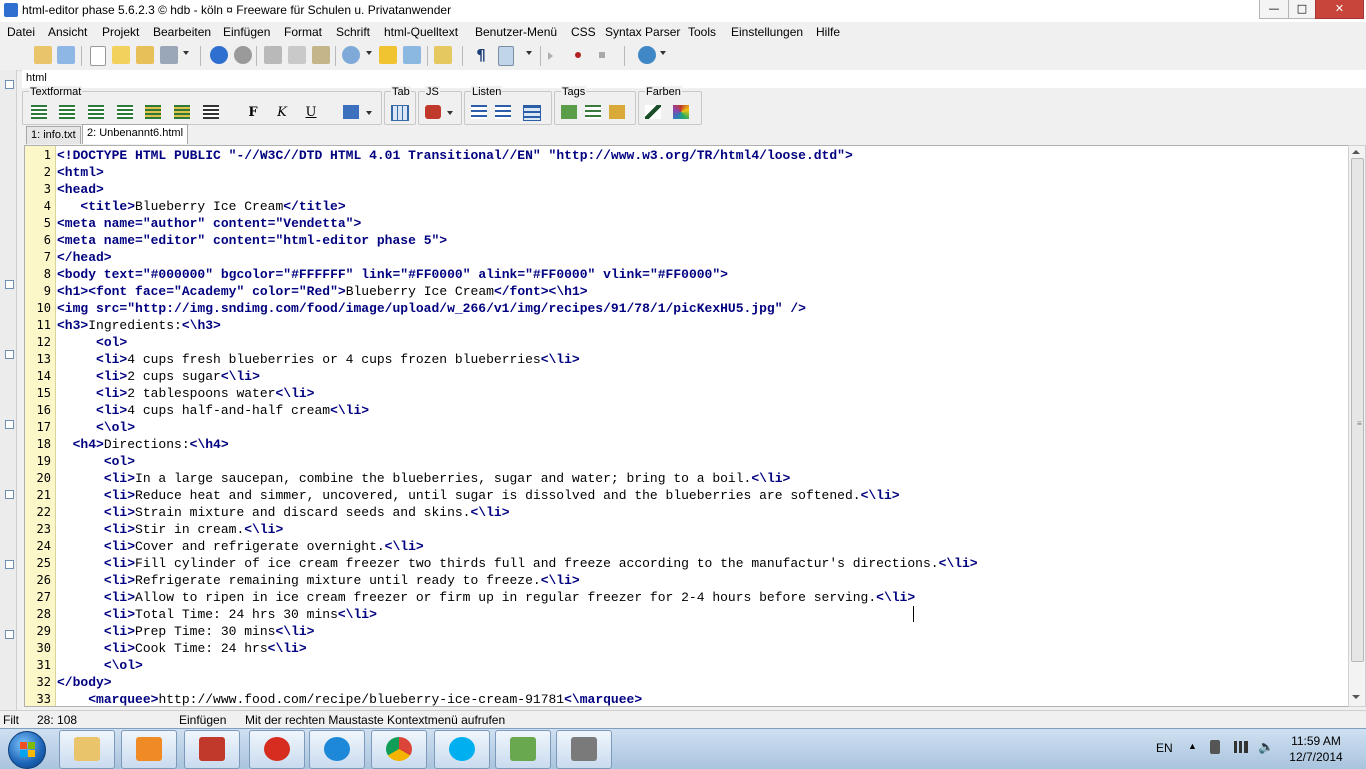 The image size is (1366, 769). What do you see at coordinates (211, 112) in the screenshot?
I see `paragraph-format-icon` at bounding box center [211, 112].